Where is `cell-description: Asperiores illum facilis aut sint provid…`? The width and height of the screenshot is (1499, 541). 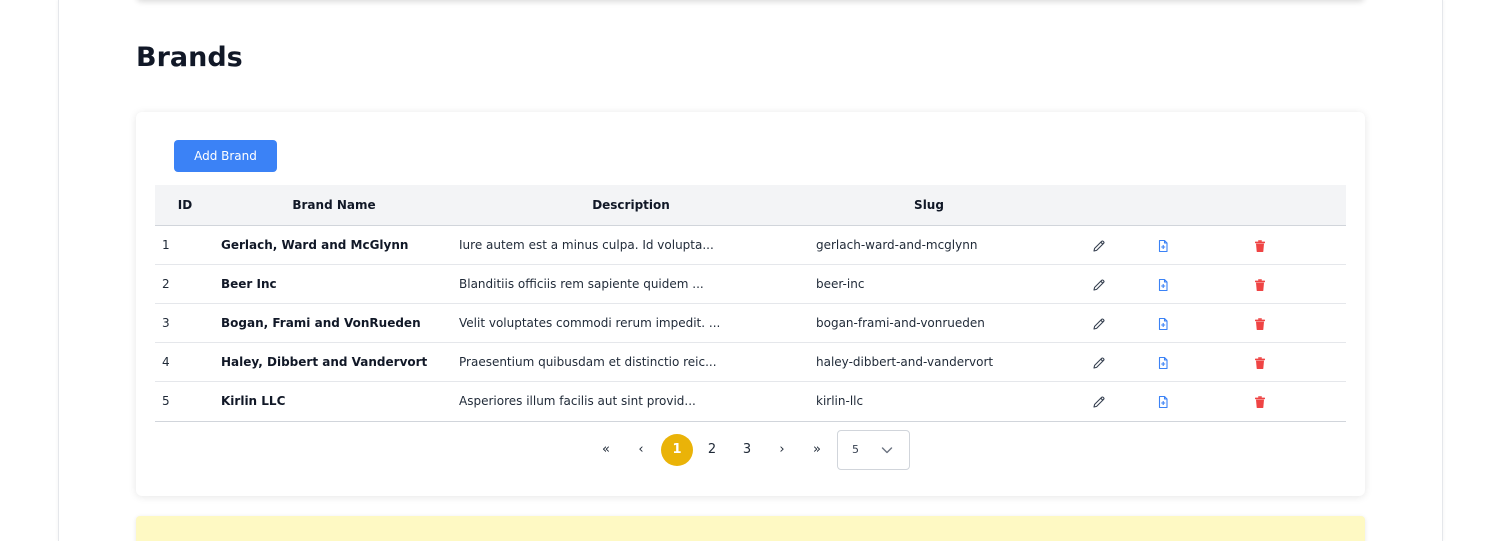
cell-description: Asperiores illum facilis aut sint provid… is located at coordinates (577, 401).